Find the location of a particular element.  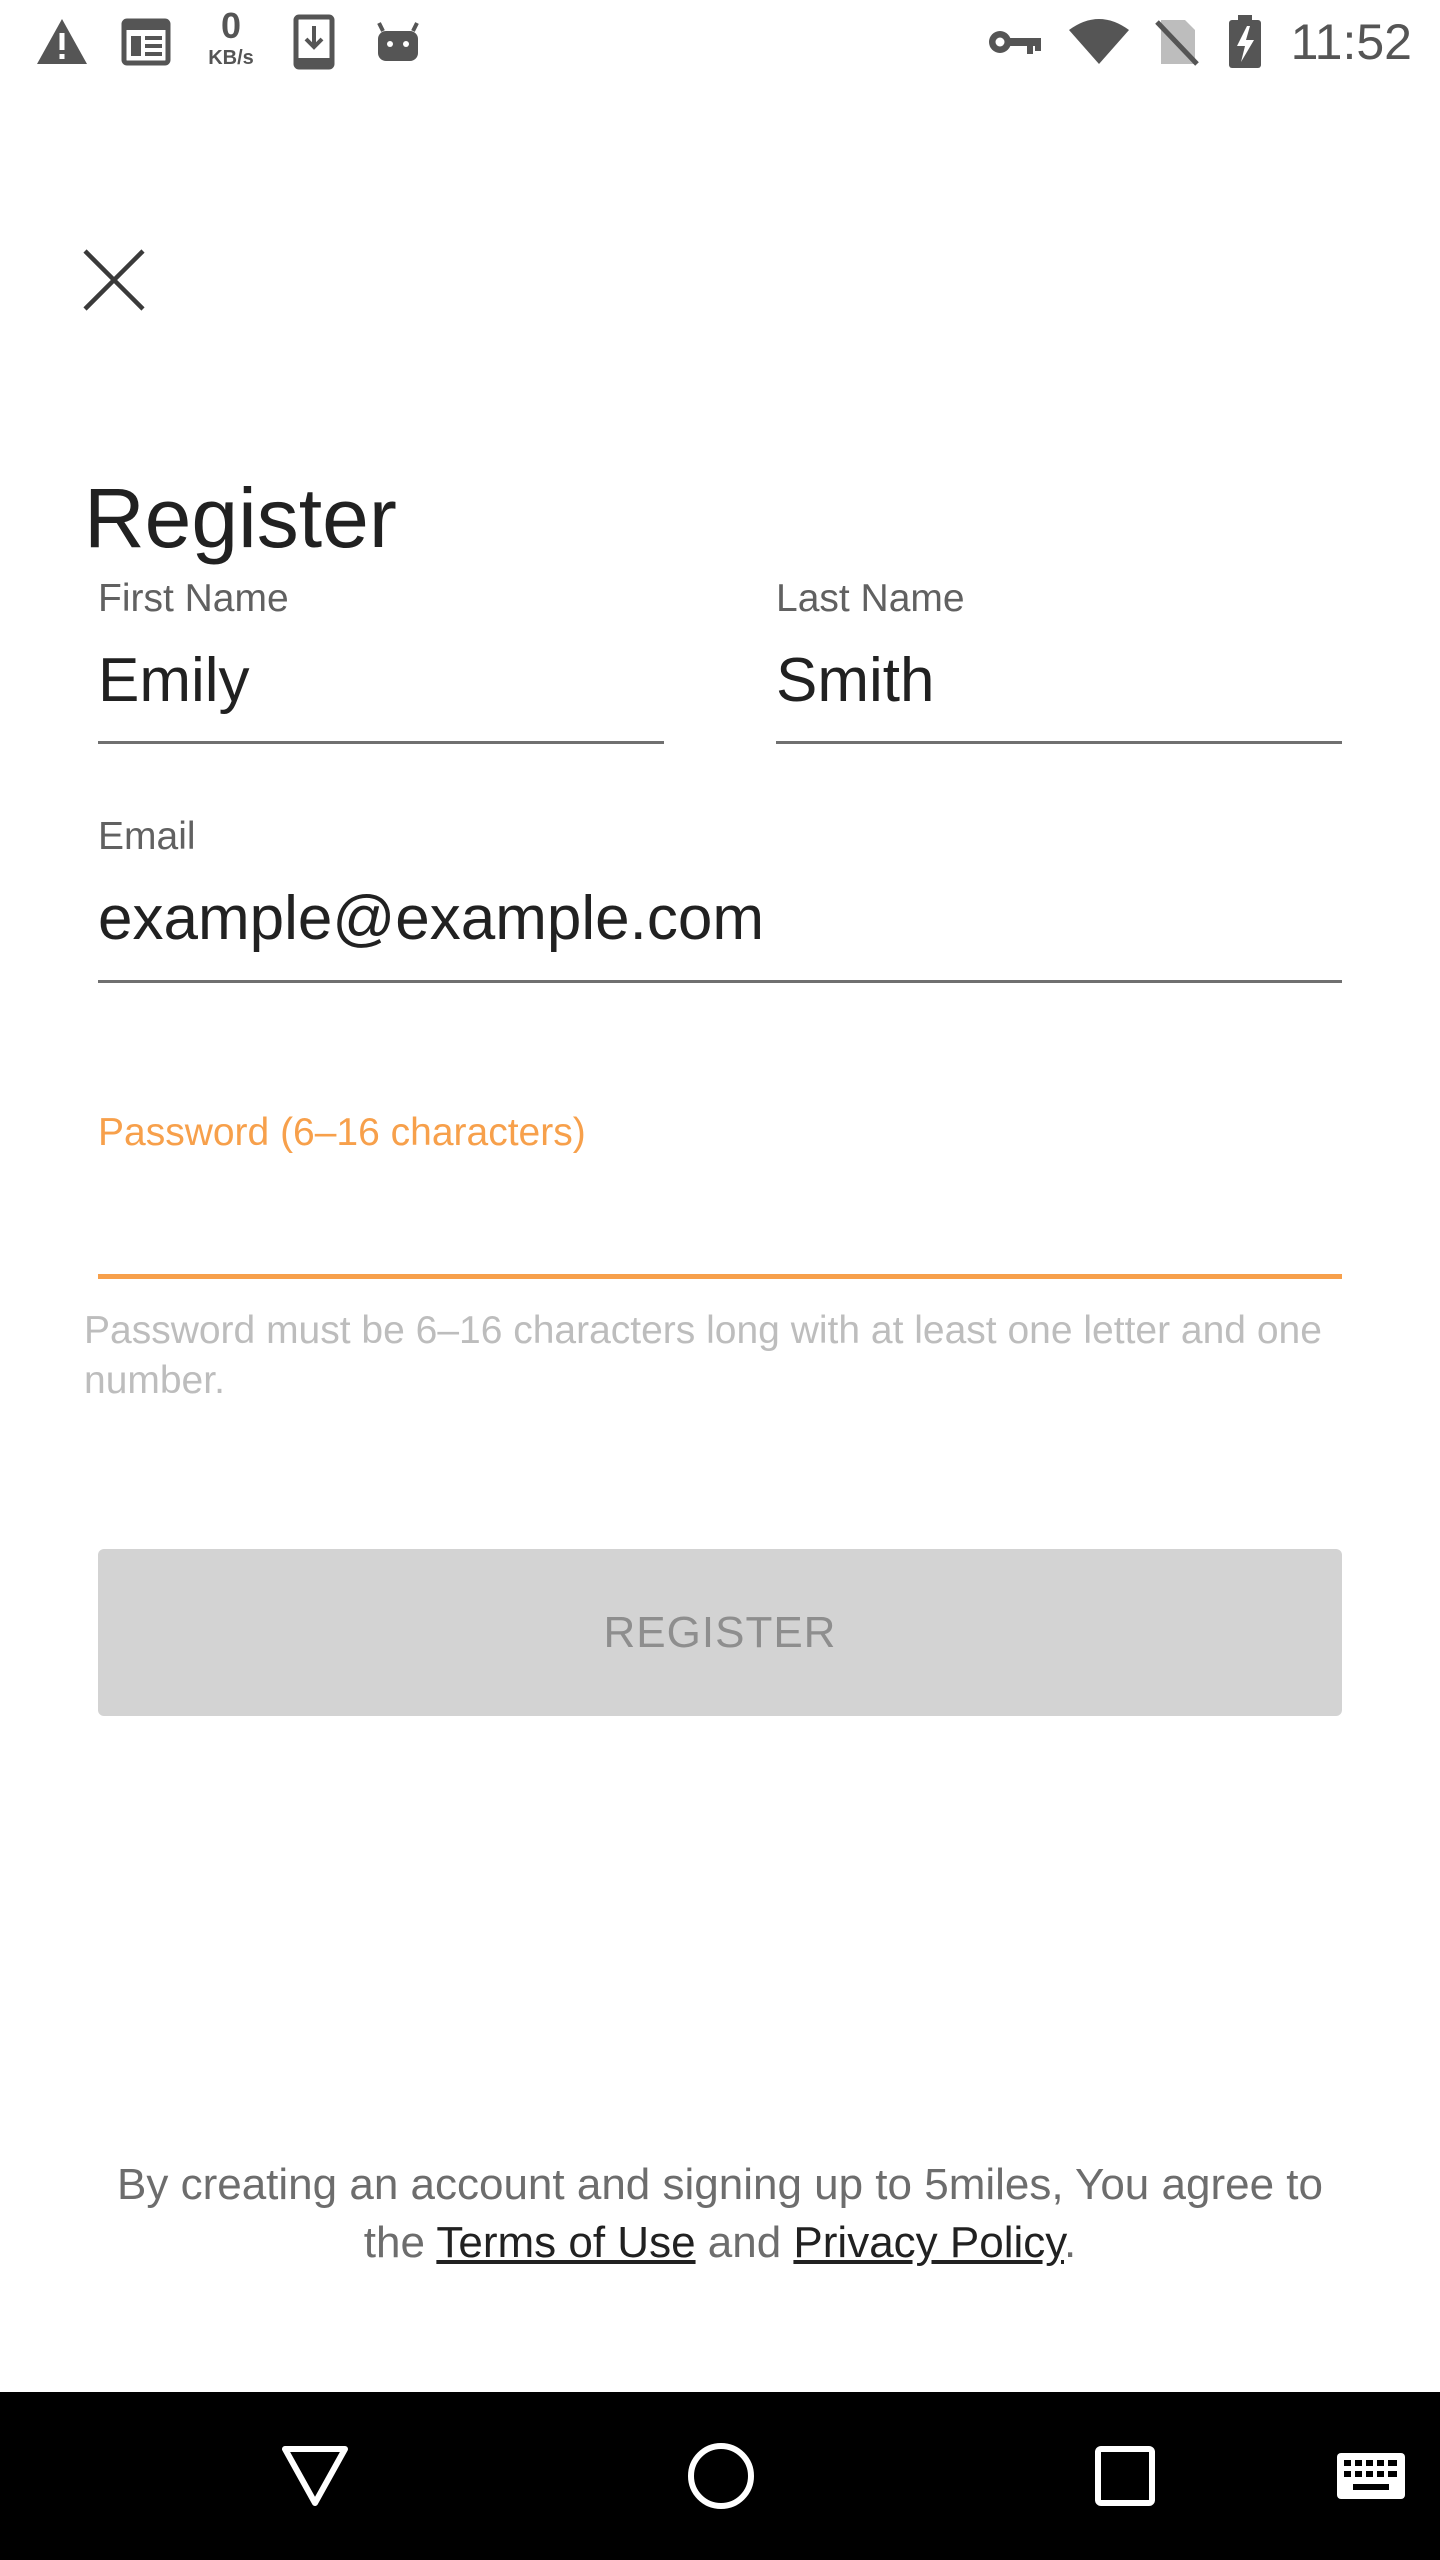

keyboard-icon is located at coordinates (1371, 2476).